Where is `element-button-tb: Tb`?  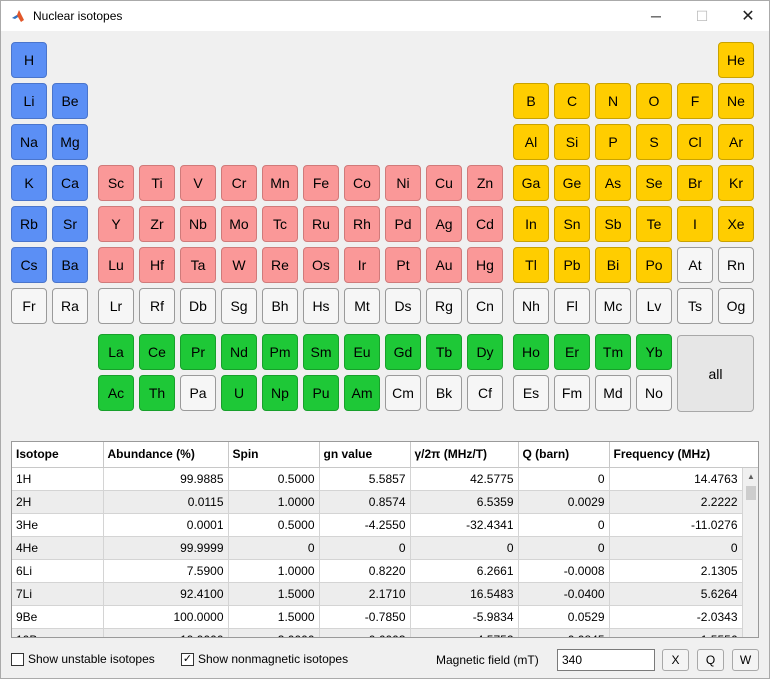 element-button-tb: Tb is located at coordinates (444, 352).